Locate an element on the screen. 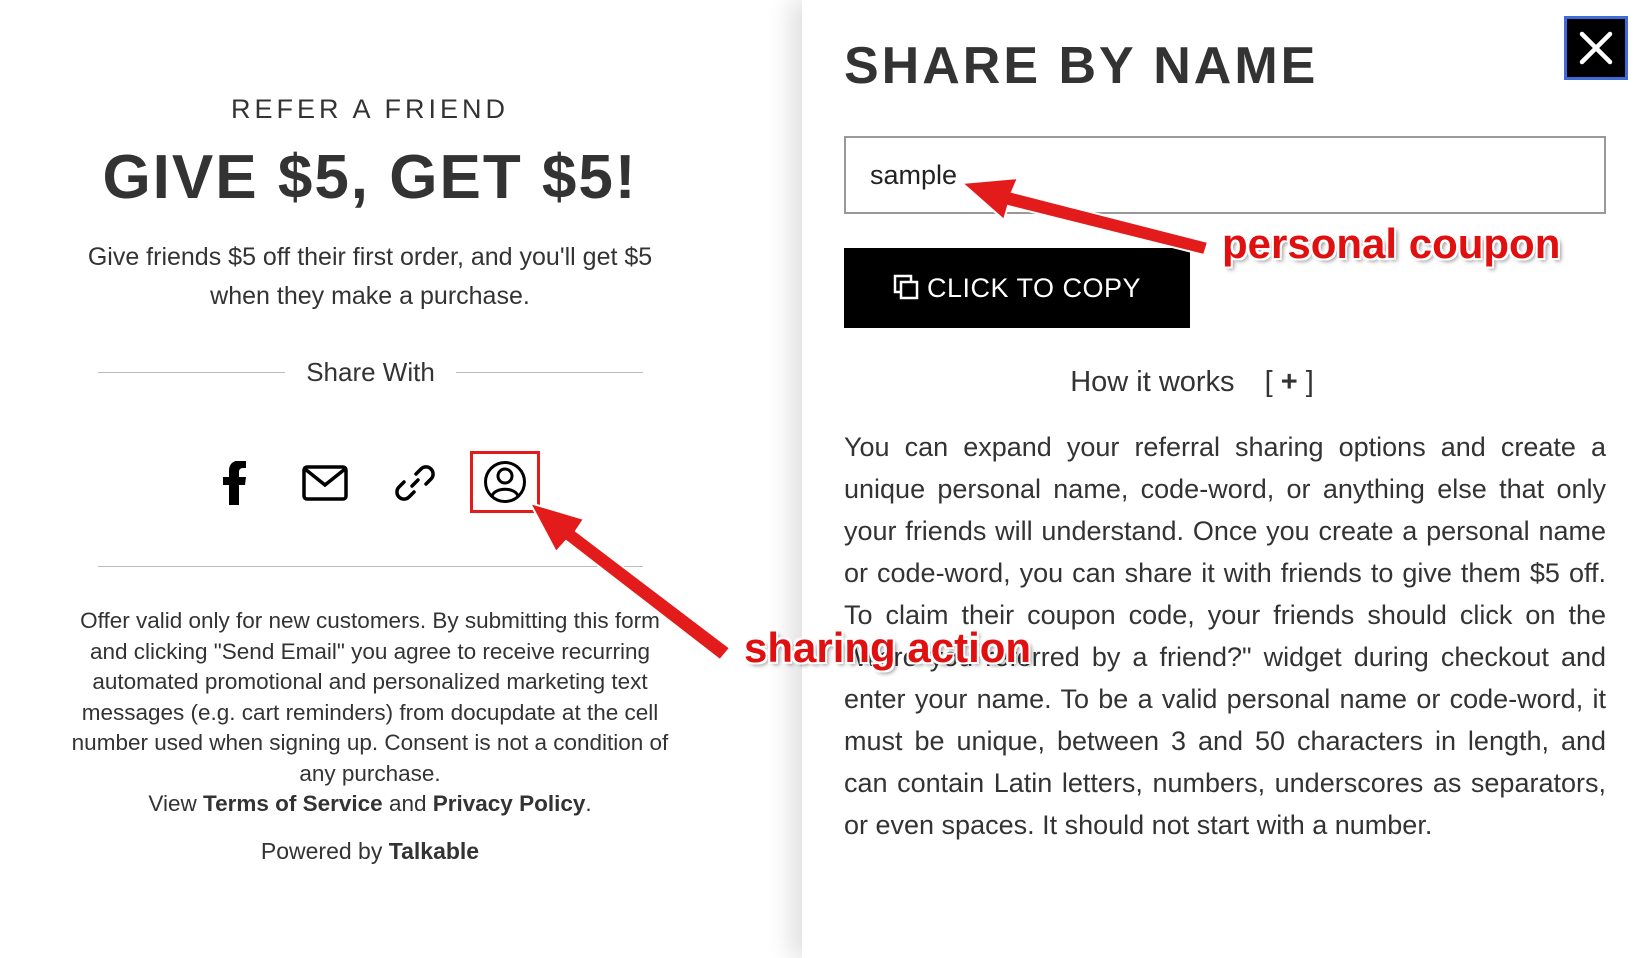 The image size is (1638, 958). sharing-action-annotation: sharing action is located at coordinates (888, 647).